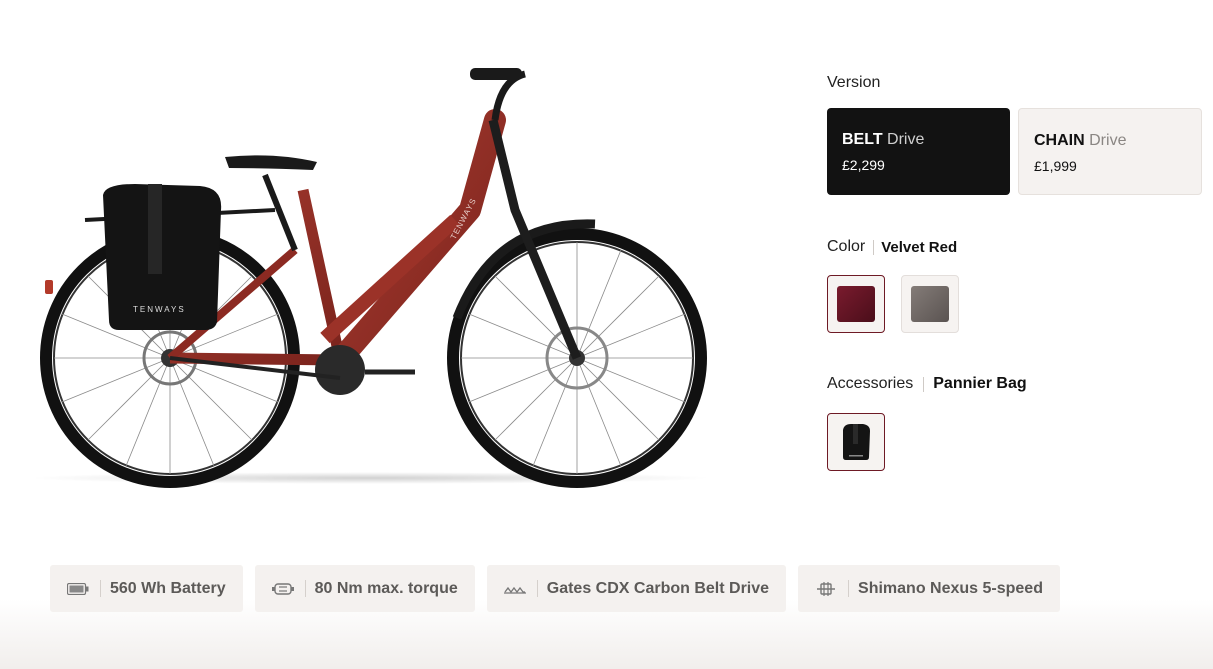 The width and height of the screenshot is (1213, 669). I want to click on version-option-title: CHAIN Drive, so click(1110, 141).